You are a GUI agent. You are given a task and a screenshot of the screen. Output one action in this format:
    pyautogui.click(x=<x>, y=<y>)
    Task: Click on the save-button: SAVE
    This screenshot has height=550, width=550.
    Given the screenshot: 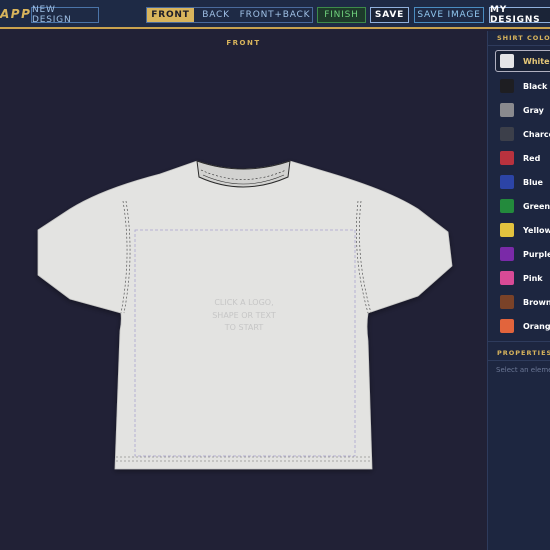 What is the action you would take?
    pyautogui.click(x=389, y=15)
    